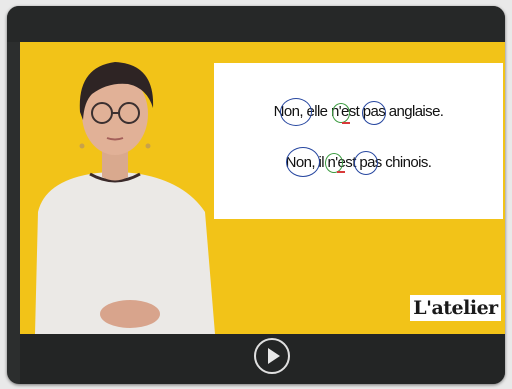 The width and height of the screenshot is (512, 389). I want to click on player-top-bar, so click(256, 24).